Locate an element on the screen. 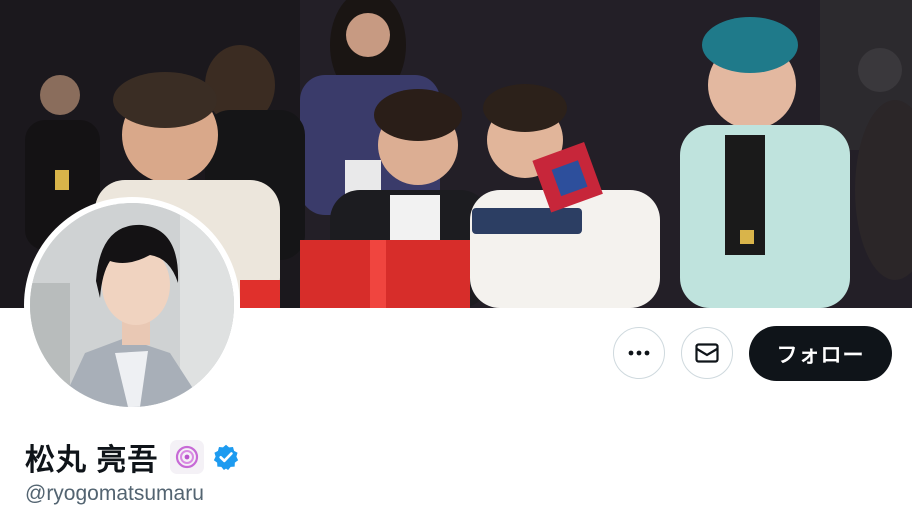 The image size is (912, 513). envelope-icon is located at coordinates (707, 353).